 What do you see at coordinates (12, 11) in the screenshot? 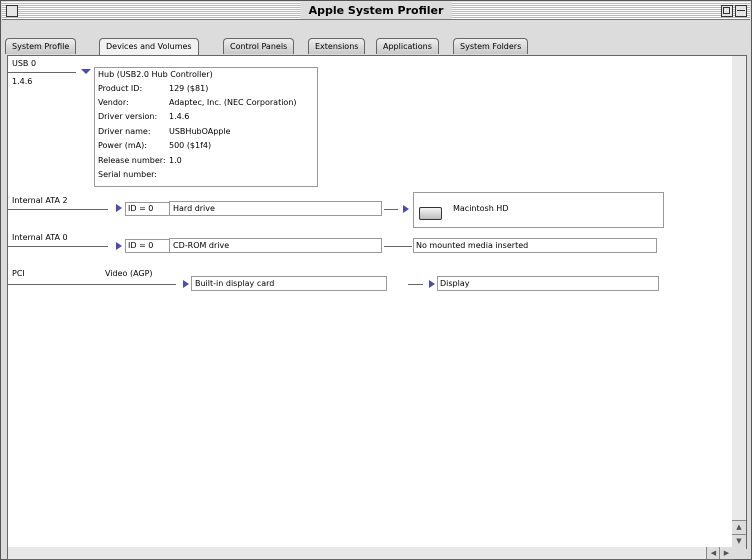
I see `close-box` at bounding box center [12, 11].